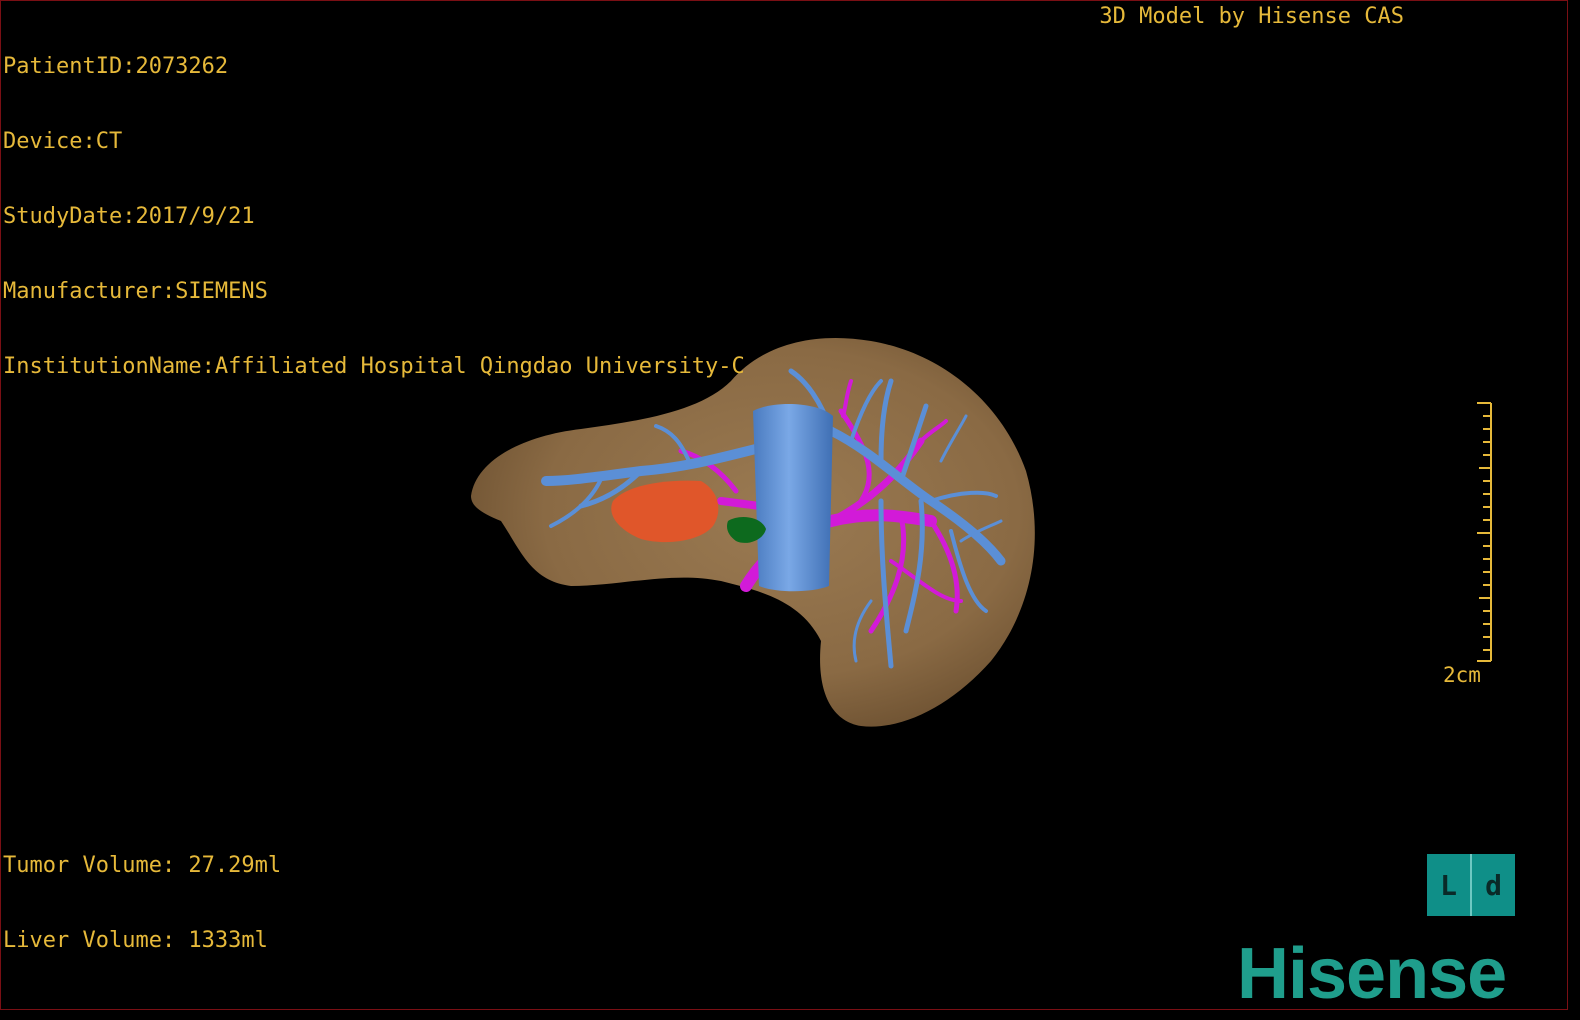 The image size is (1580, 1020). Describe the element at coordinates (1484, 532) in the screenshot. I see `scale-bar` at that location.